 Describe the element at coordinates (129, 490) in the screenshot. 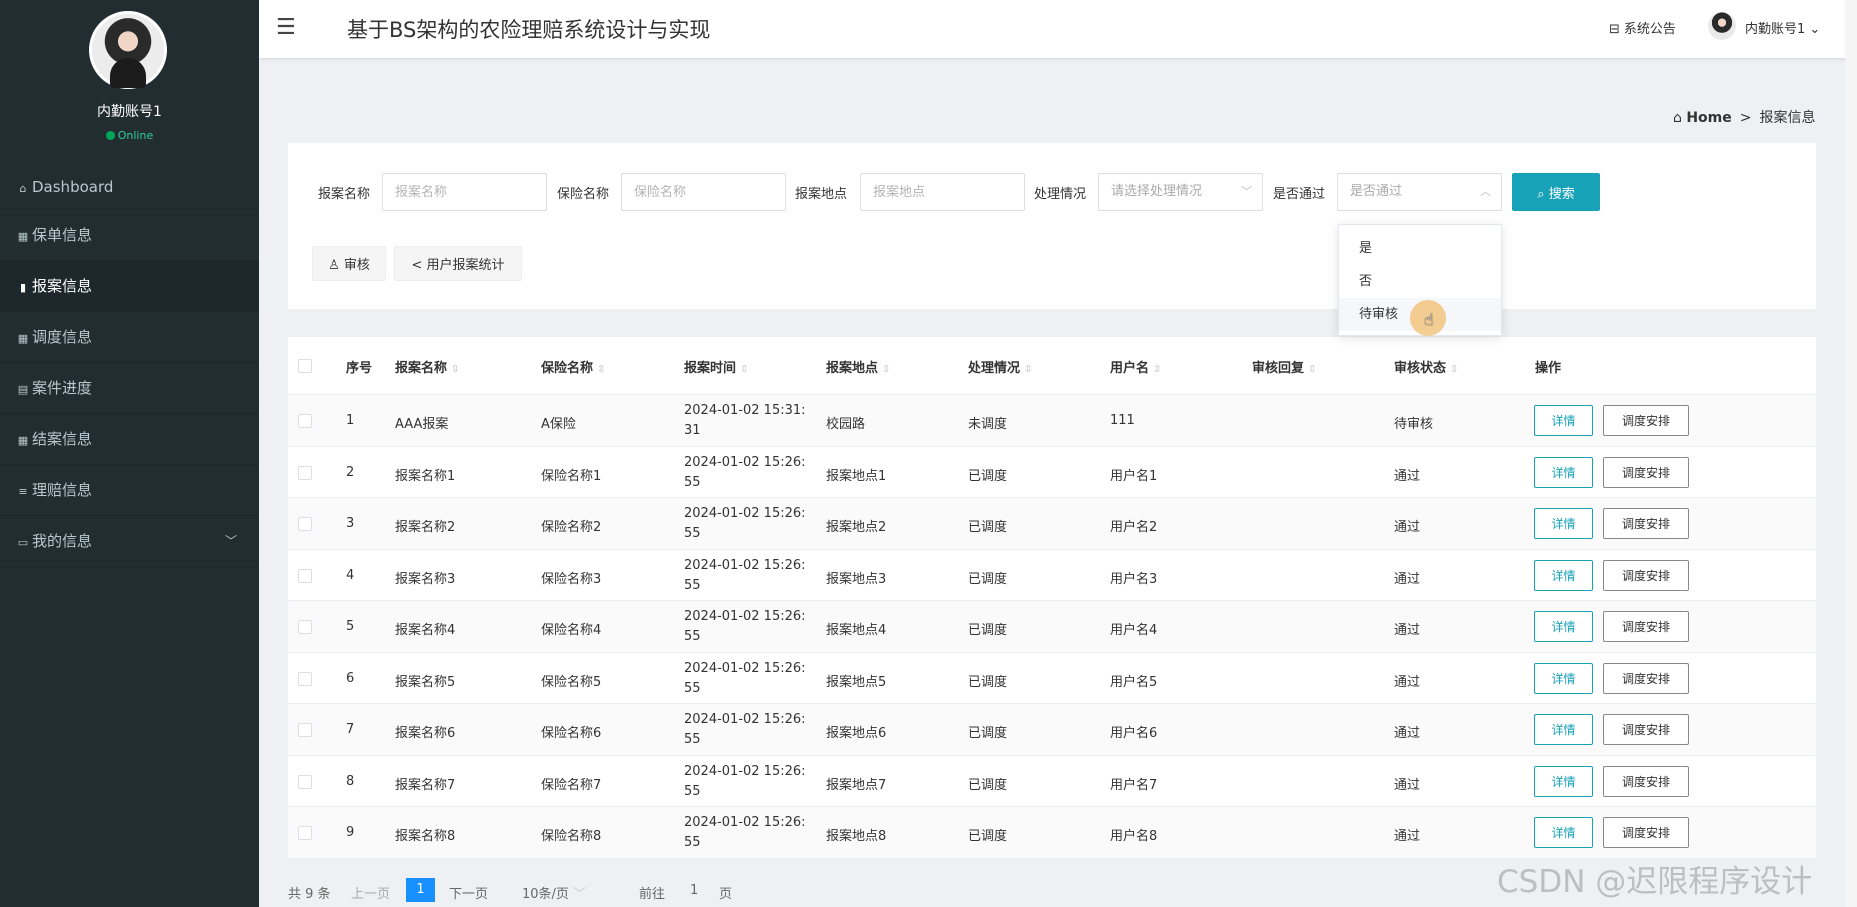

I see `sidebar-item-claims: ≡ 理赔信息` at that location.